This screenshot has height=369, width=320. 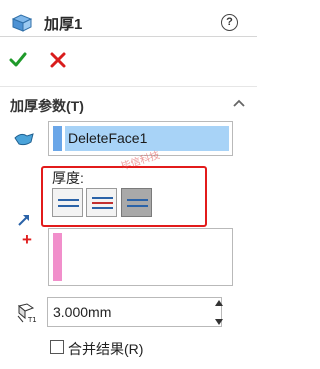 What do you see at coordinates (140, 257) in the screenshot?
I see `selection-list-box` at bounding box center [140, 257].